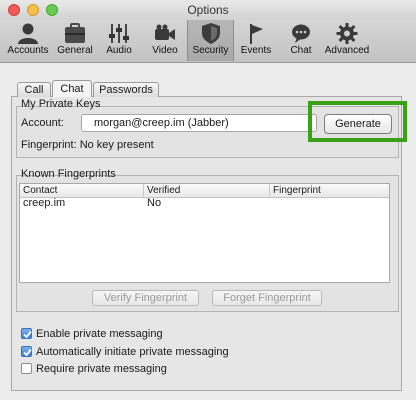  I want to click on account-label: Account:, so click(42, 123).